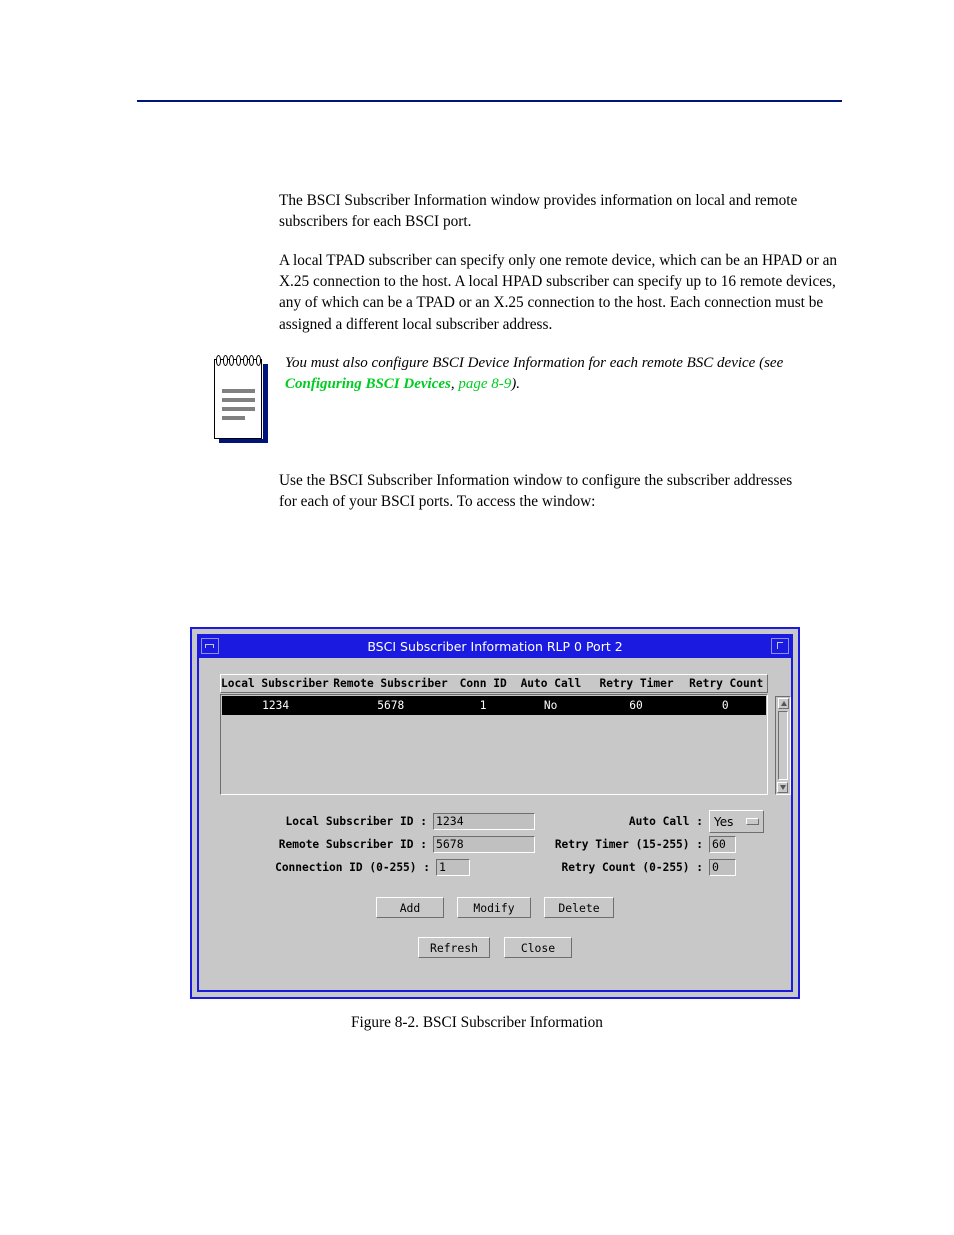  What do you see at coordinates (538, 947) in the screenshot?
I see `close-button: Close` at bounding box center [538, 947].